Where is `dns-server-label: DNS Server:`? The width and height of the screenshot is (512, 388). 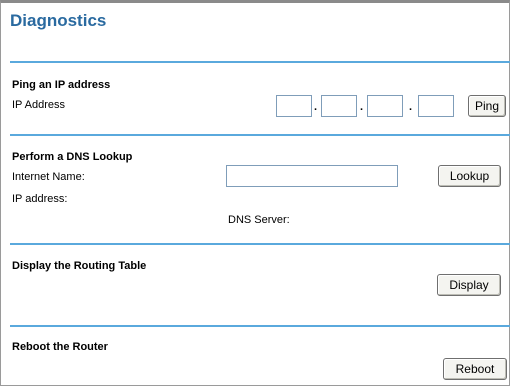
dns-server-label: DNS Server: is located at coordinates (259, 220).